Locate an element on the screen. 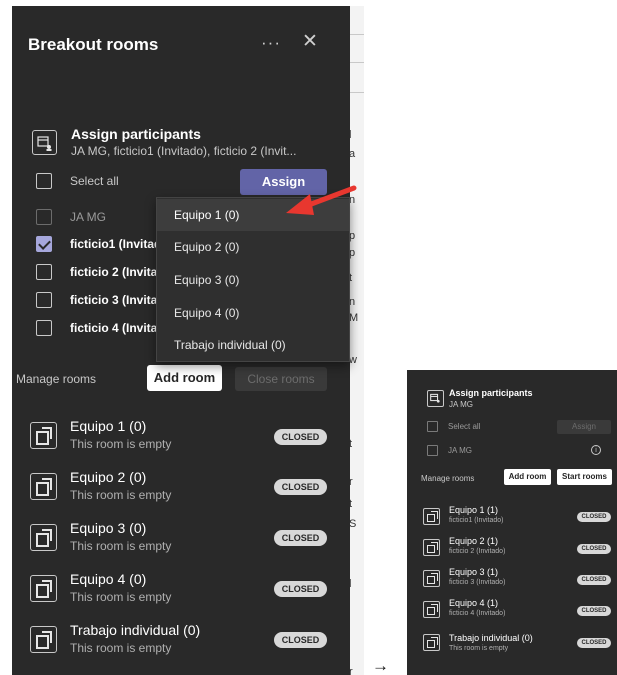 Image resolution: width=617 pixels, height=675 pixels. menu-item-room: Equipo 3 (0) is located at coordinates (253, 280).